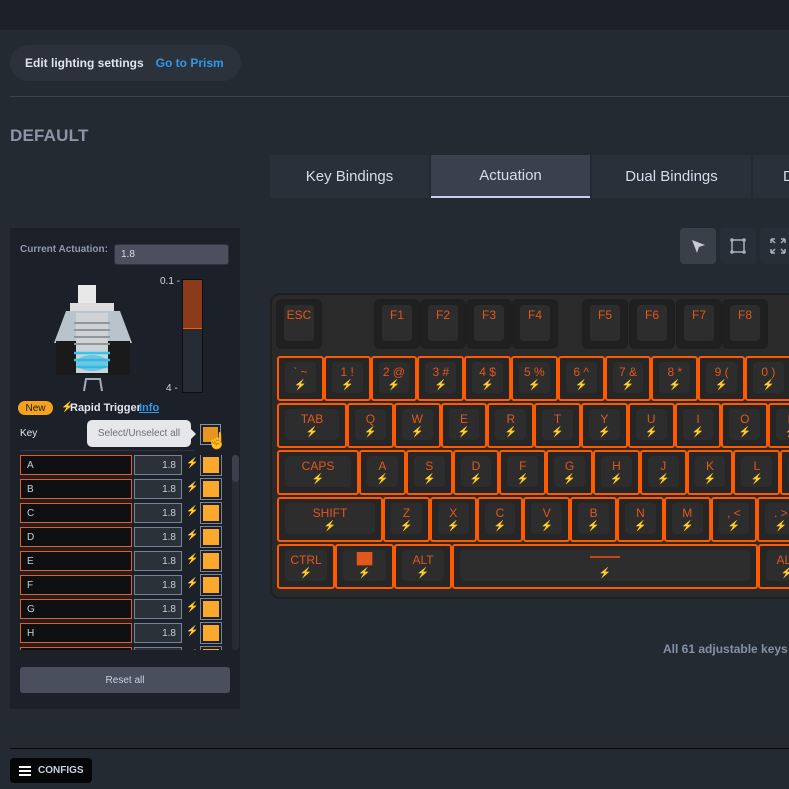  Describe the element at coordinates (453, 519) in the screenshot. I see `keyboard-key: X ⚡` at that location.